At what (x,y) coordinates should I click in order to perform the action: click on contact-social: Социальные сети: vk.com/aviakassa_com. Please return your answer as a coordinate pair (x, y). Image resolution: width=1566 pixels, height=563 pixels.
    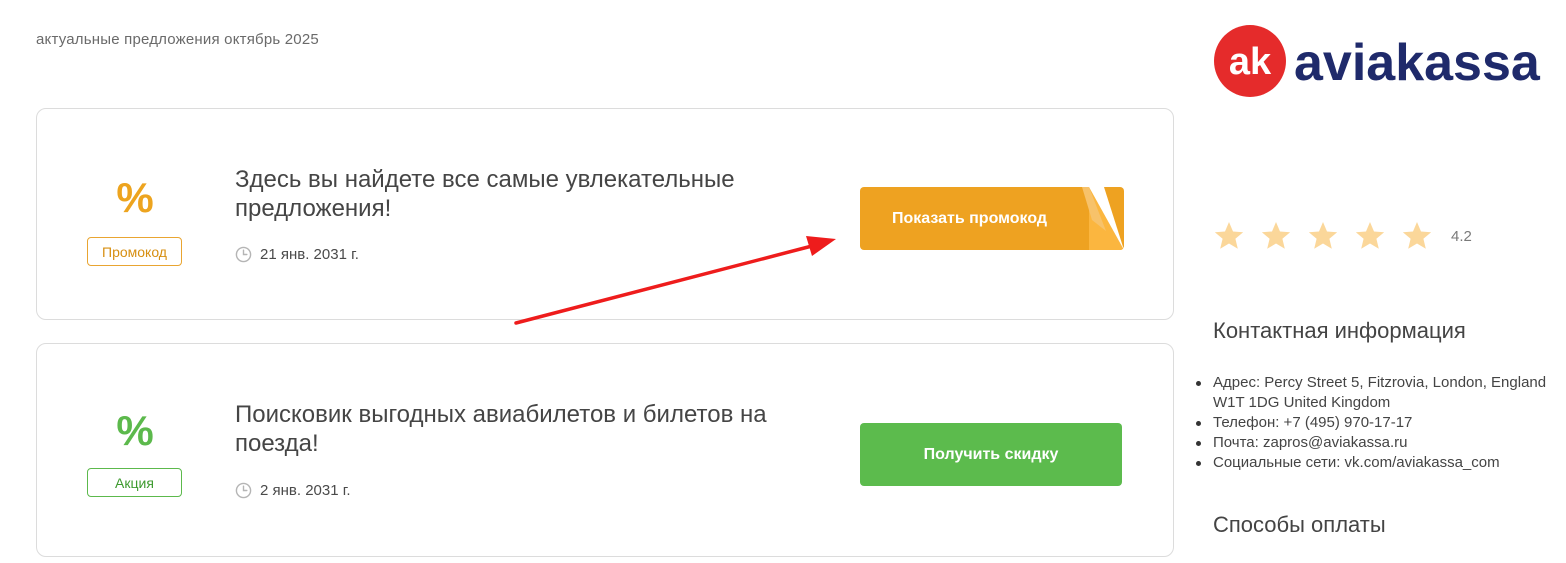
    Looking at the image, I should click on (1374, 463).